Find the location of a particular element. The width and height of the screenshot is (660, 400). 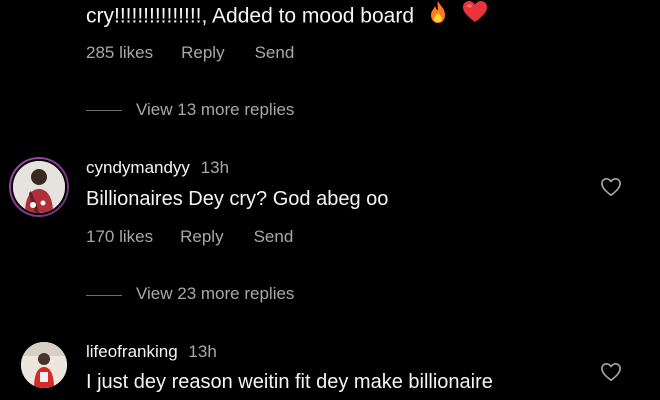

username-link: lifeofranking is located at coordinates (132, 351).